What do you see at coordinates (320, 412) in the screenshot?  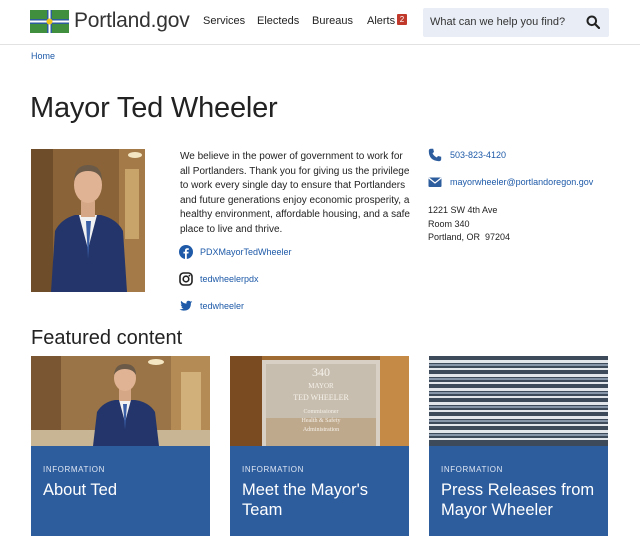 I see `door-text-commissioner: Commissioner` at bounding box center [320, 412].